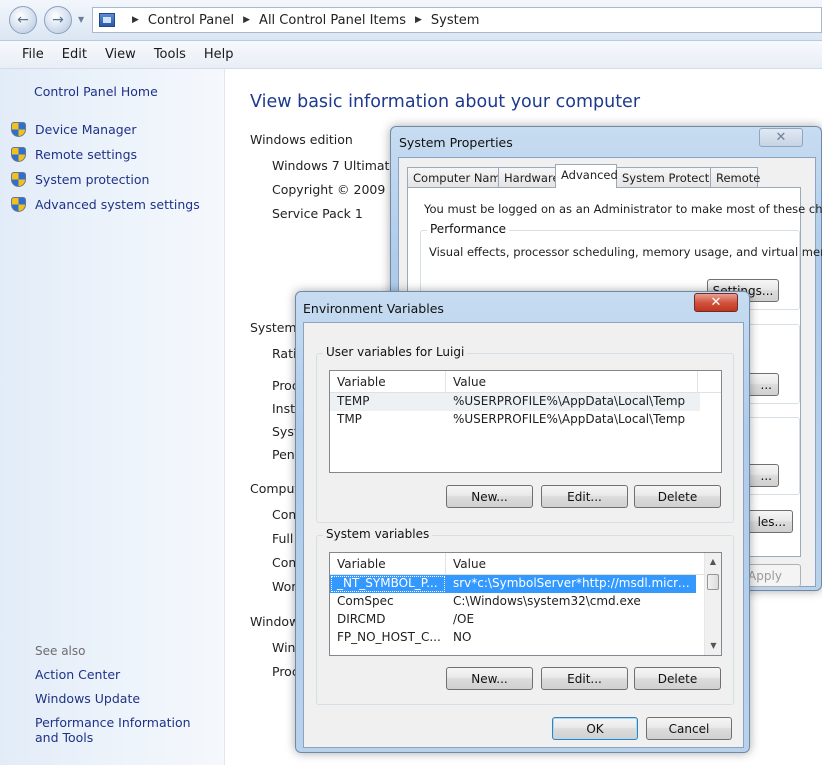 This screenshot has width=822, height=765. I want to click on menu-help: Help, so click(219, 54).